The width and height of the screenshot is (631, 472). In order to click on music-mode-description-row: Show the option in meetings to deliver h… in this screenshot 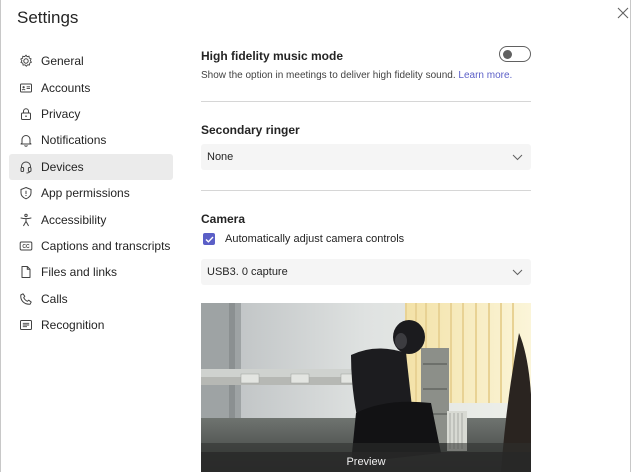, I will do `click(366, 75)`.